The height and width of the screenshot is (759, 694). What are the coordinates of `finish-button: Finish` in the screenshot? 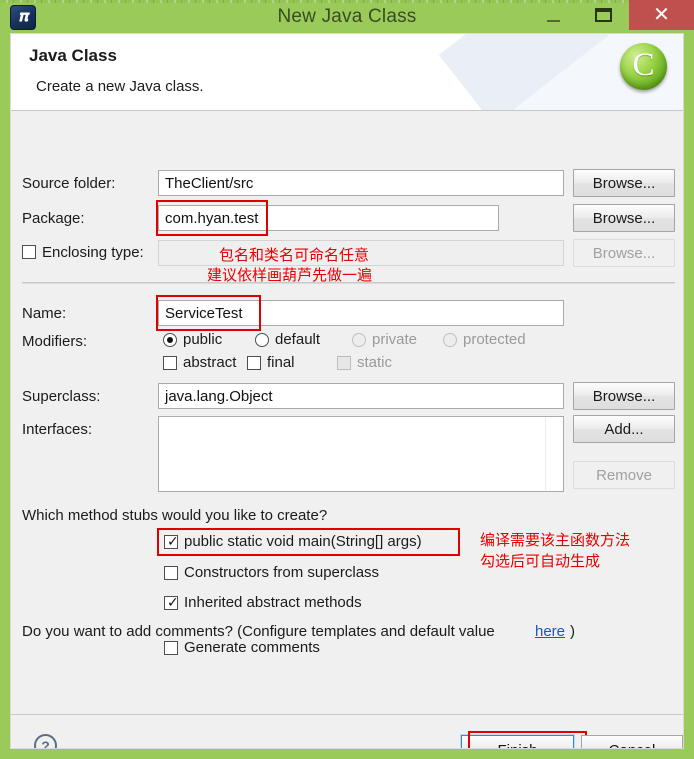 It's located at (517, 741).